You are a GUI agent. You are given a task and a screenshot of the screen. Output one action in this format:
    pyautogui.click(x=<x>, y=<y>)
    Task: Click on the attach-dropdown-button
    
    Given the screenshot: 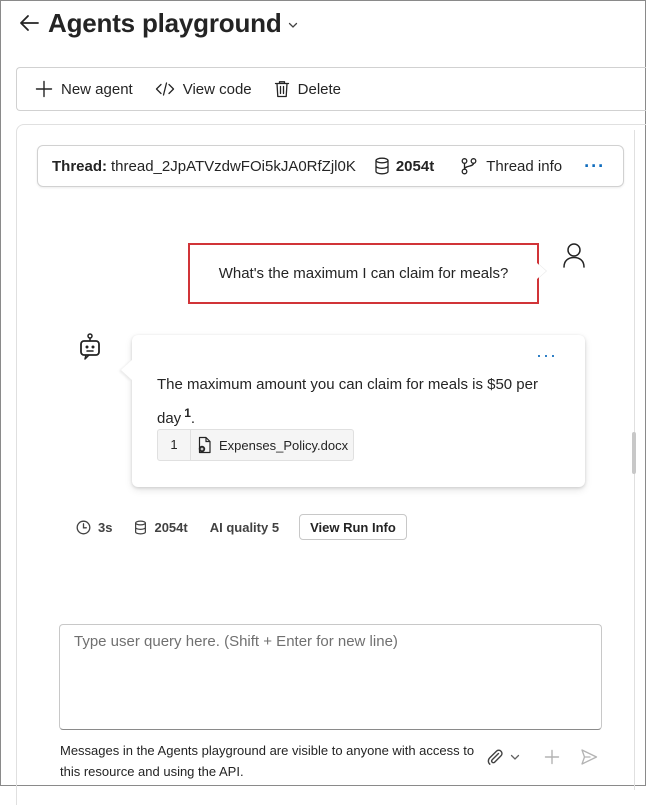 What is the action you would take?
    pyautogui.click(x=515, y=757)
    